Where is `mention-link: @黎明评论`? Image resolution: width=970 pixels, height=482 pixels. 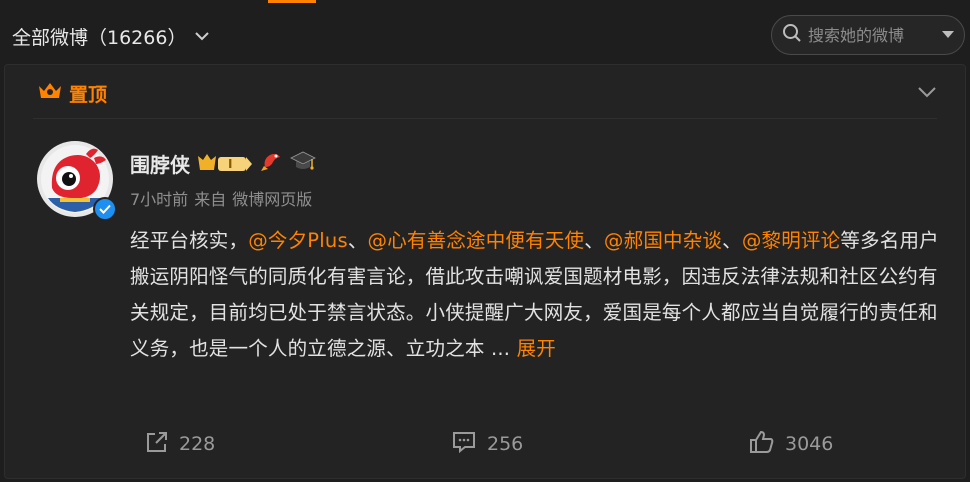
mention-link: @黎明评论 is located at coordinates (791, 240).